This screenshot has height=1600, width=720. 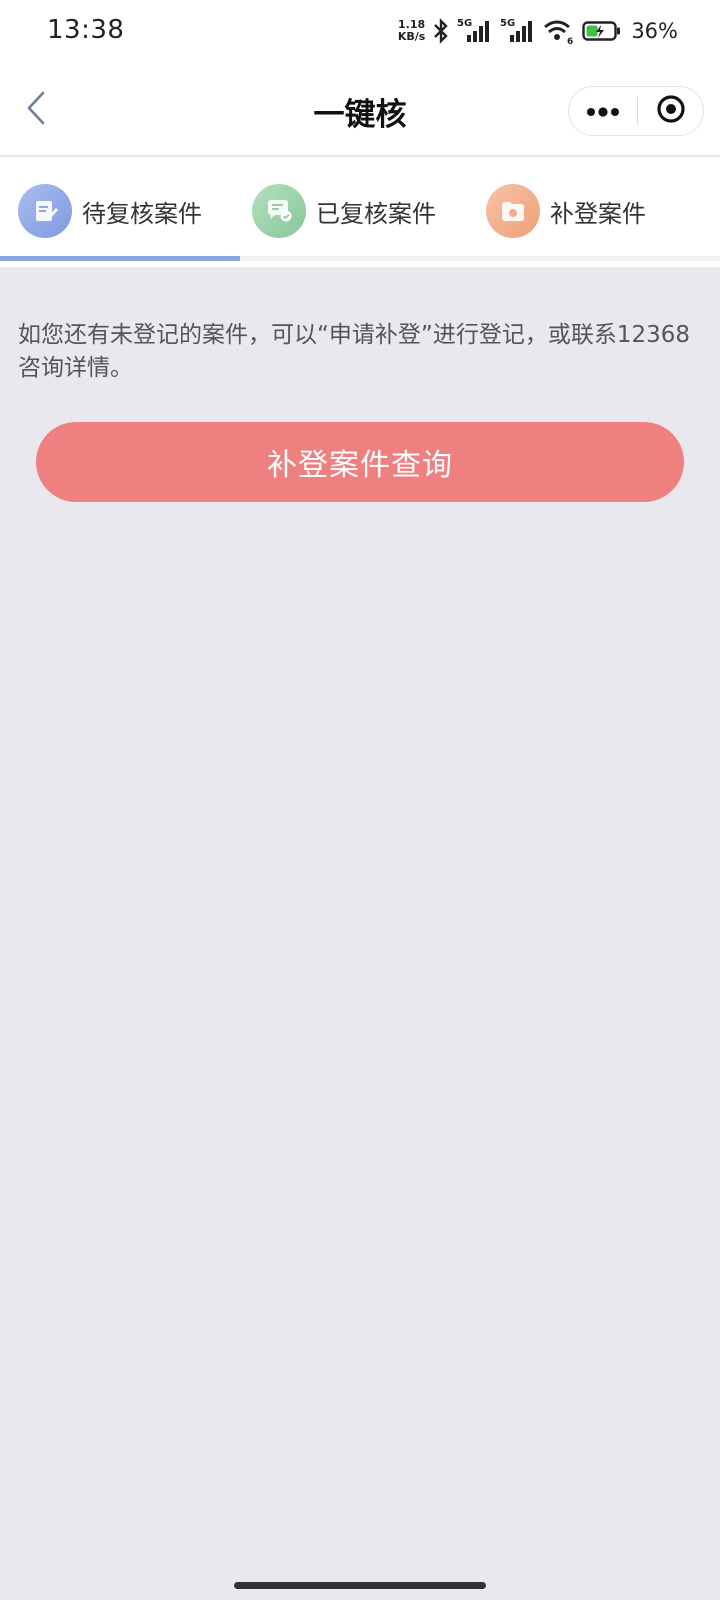 What do you see at coordinates (598, 213) in the screenshot?
I see `tab-label: 补登案件` at bounding box center [598, 213].